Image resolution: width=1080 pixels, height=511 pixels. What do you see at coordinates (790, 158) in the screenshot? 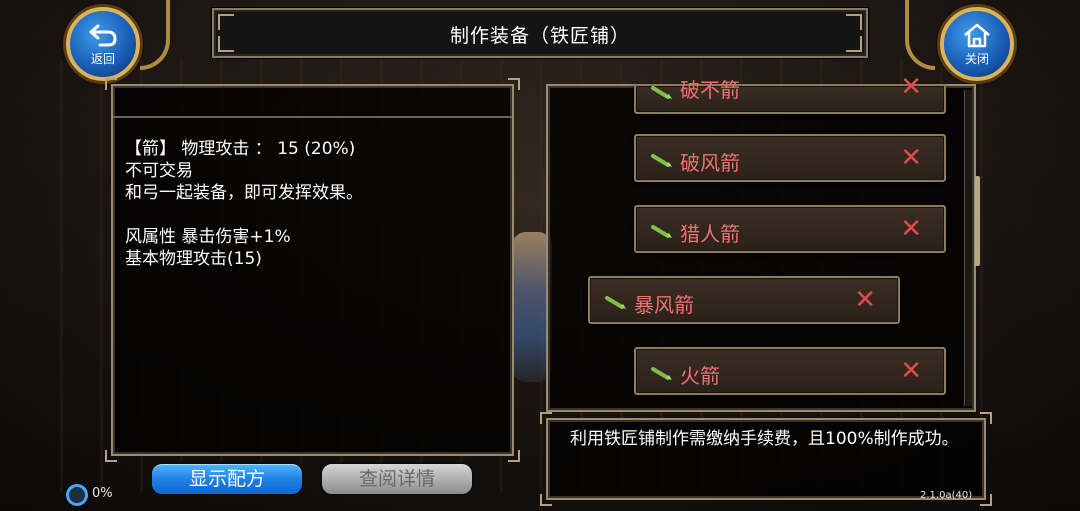
I see `list-item: 破风箭 ✕` at bounding box center [790, 158].